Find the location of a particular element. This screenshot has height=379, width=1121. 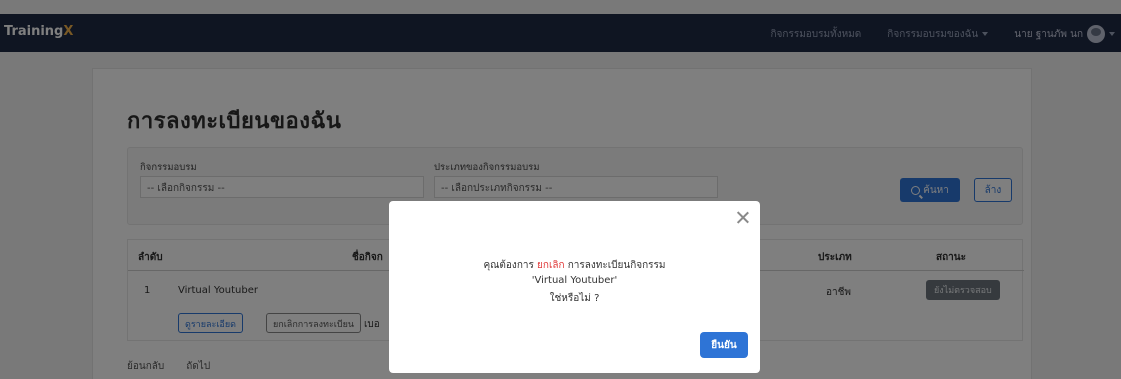

modal-message-line3: ใช่หรือไม่ ? is located at coordinates (574, 298).